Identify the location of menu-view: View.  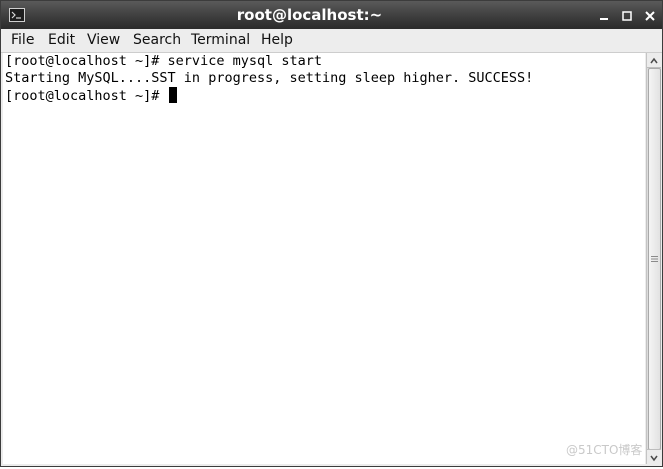
(103, 40).